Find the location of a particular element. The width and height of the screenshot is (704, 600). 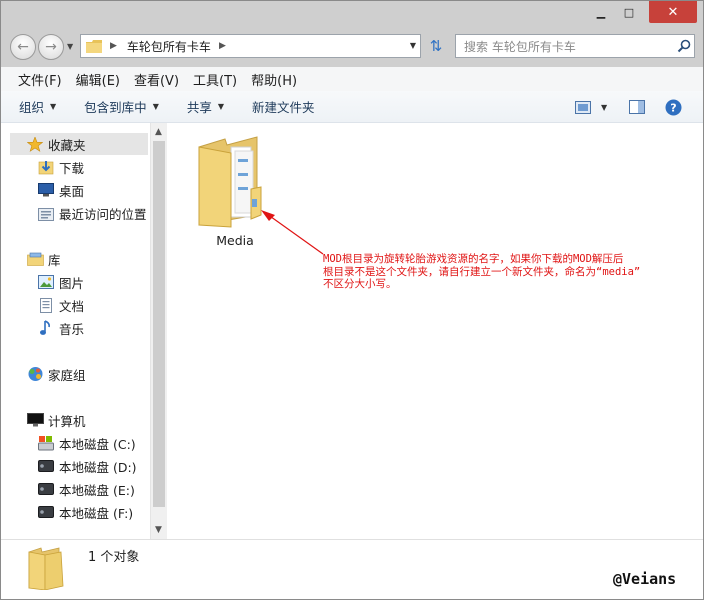

annotation-arrow is located at coordinates (292, 232).